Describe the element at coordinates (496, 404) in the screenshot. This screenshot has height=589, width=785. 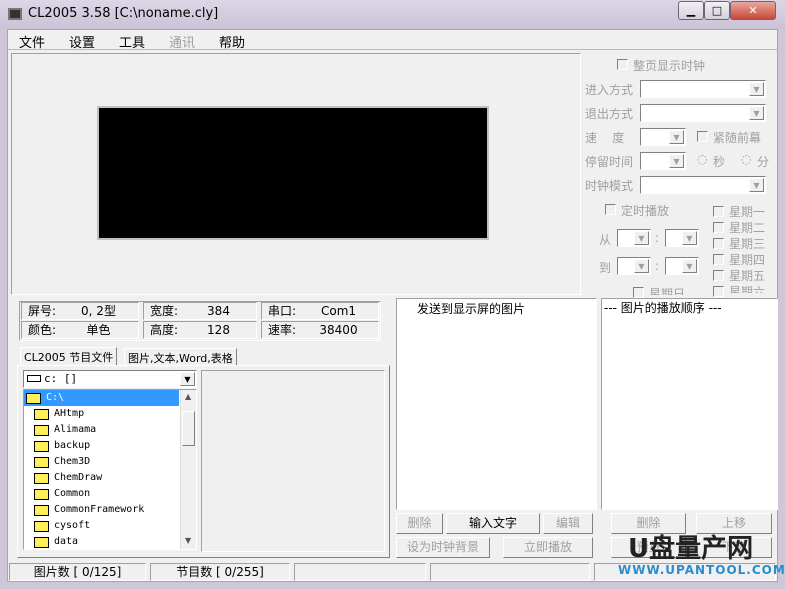
I see `send-pictures-list: 发送到显示屏的图片` at that location.